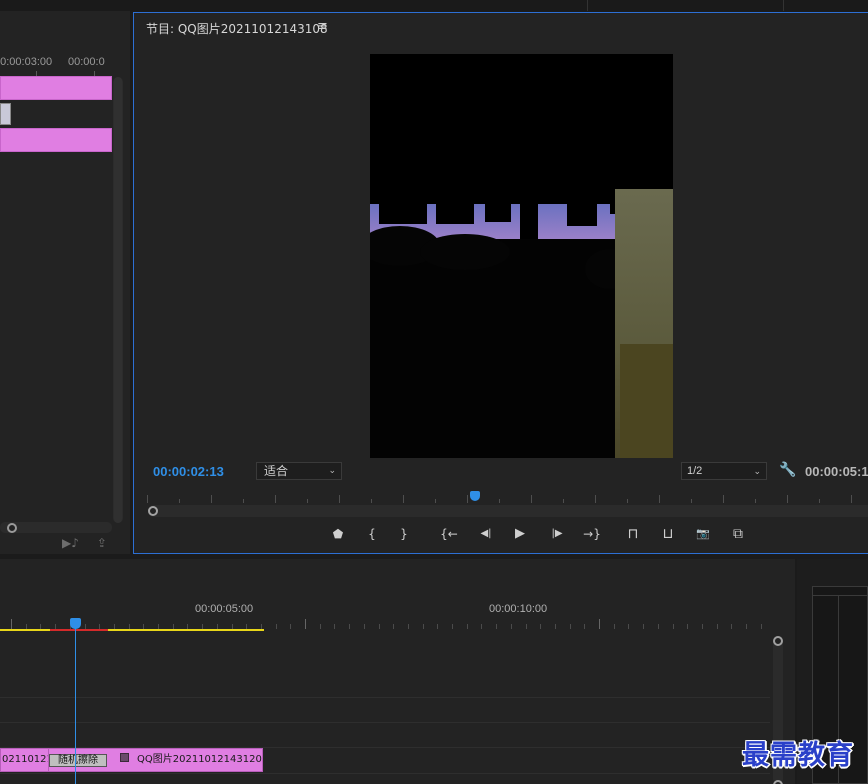 The height and width of the screenshot is (784, 868). I want to click on scrollbar-thumb, so click(118, 300).